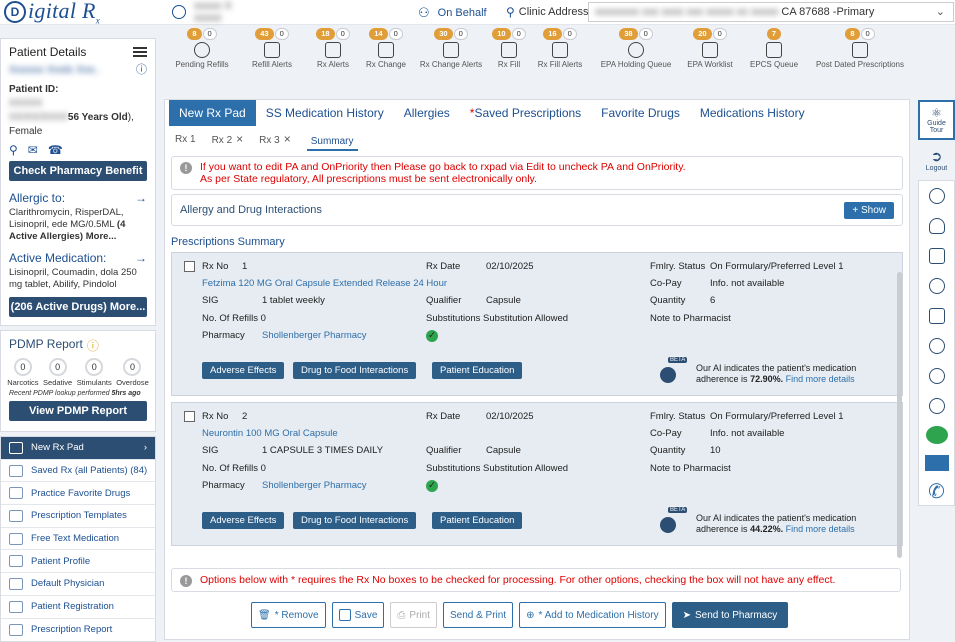  Describe the element at coordinates (64, 13) in the screenshot. I see `logo-text: igital Rx` at that location.